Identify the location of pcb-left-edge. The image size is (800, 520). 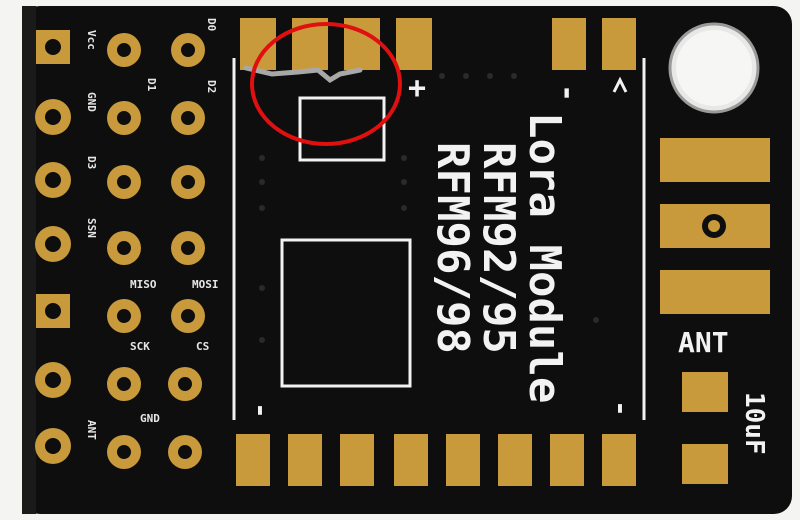
(29, 260).